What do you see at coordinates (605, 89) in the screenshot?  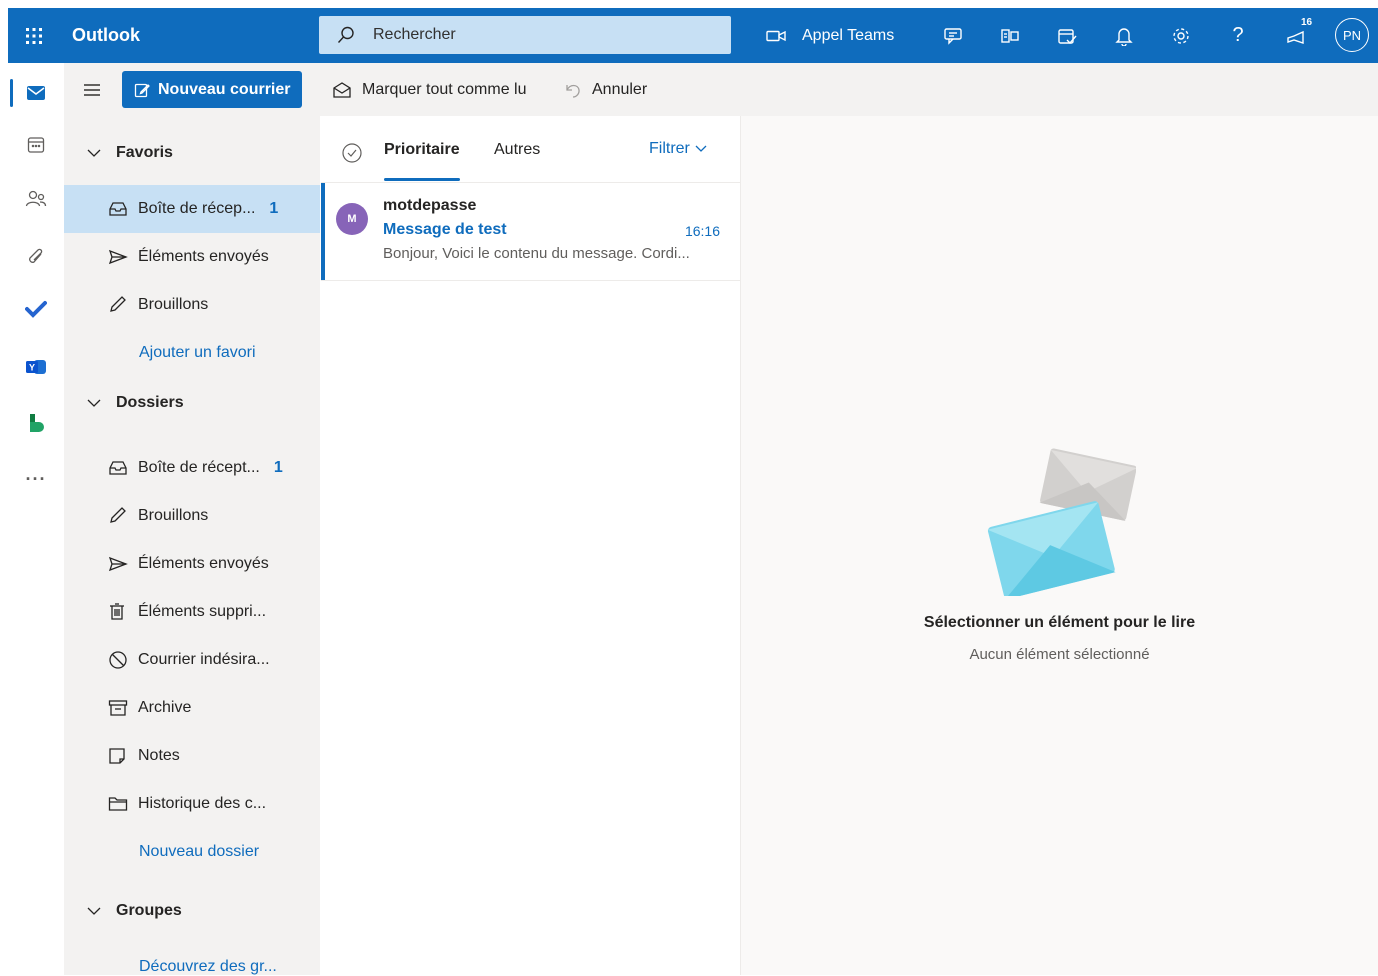 I see `undo-button: Annuler` at bounding box center [605, 89].